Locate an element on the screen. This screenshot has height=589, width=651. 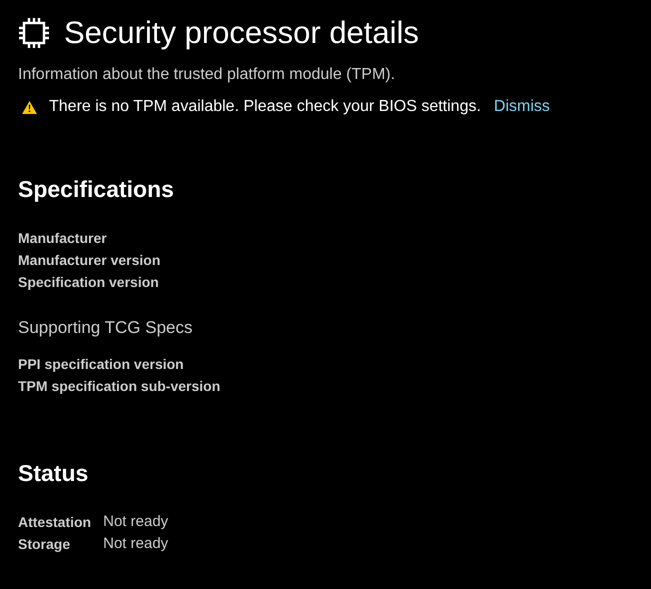
description-text: Information about the trusted platform module (TPM). is located at coordinates (207, 75).